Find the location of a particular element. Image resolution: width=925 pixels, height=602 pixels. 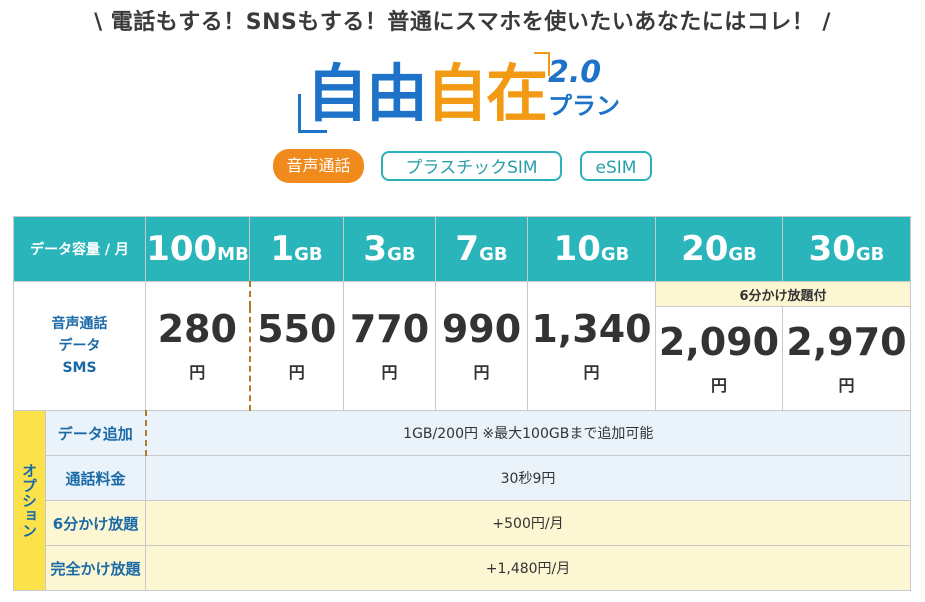

logo-title: 自由自在 is located at coordinates (427, 94).